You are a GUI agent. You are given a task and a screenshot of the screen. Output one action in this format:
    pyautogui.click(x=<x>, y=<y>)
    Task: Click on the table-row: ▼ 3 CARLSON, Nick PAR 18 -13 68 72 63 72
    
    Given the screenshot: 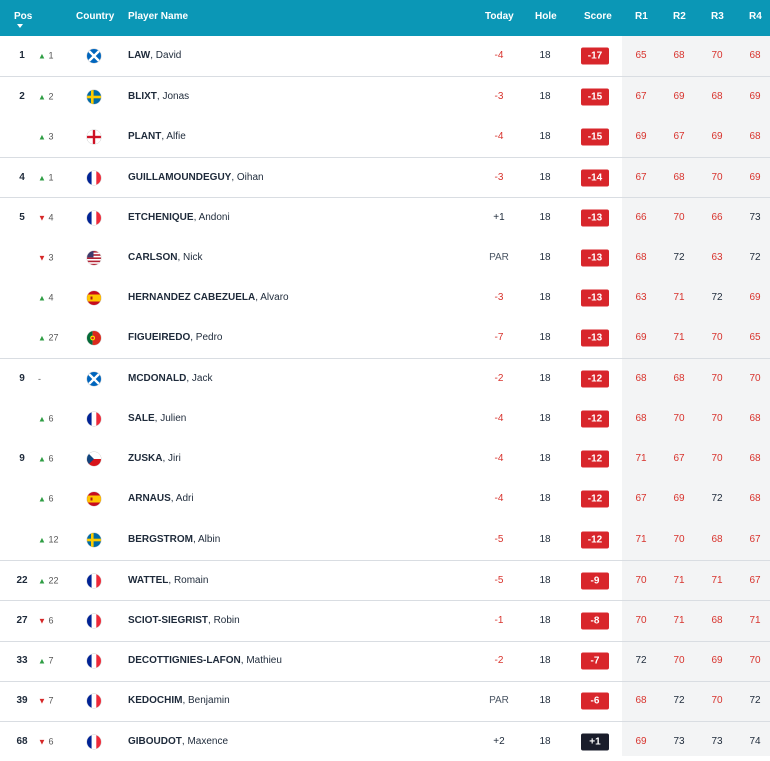 What is the action you would take?
    pyautogui.click(x=385, y=258)
    